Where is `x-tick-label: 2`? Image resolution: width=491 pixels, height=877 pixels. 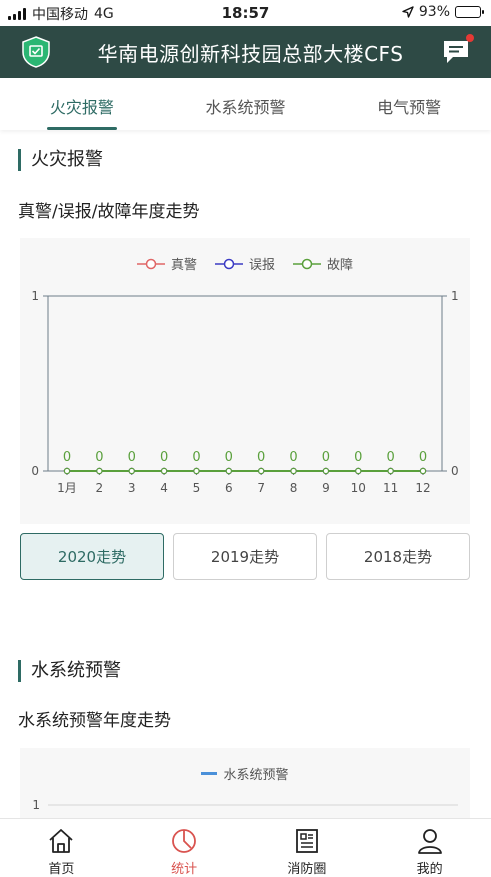 x-tick-label: 2 is located at coordinates (100, 488).